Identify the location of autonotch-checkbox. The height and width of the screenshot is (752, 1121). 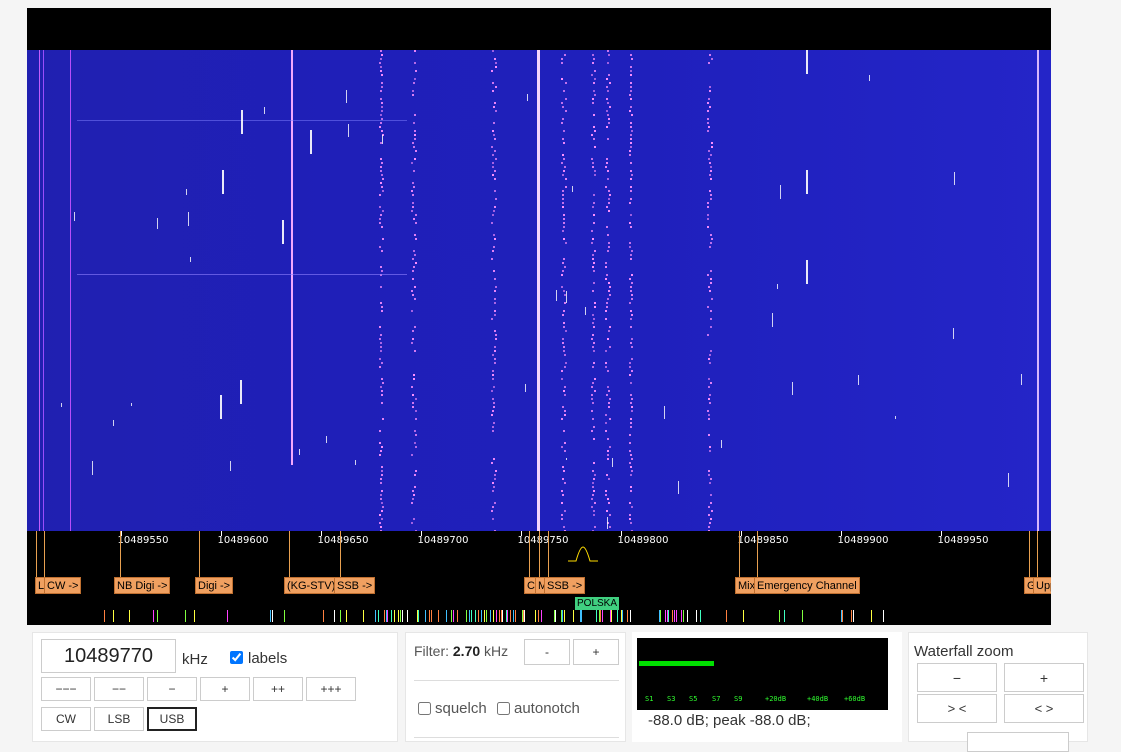
(503, 708).